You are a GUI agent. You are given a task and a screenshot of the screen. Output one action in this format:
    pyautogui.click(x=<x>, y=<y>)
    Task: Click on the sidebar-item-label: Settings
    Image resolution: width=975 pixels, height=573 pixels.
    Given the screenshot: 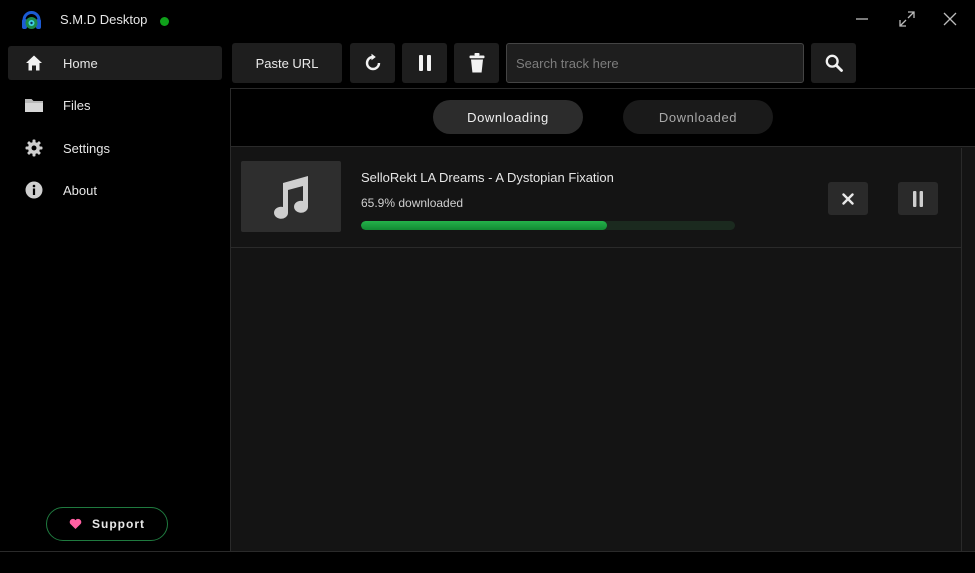 What is the action you would take?
    pyautogui.click(x=86, y=148)
    